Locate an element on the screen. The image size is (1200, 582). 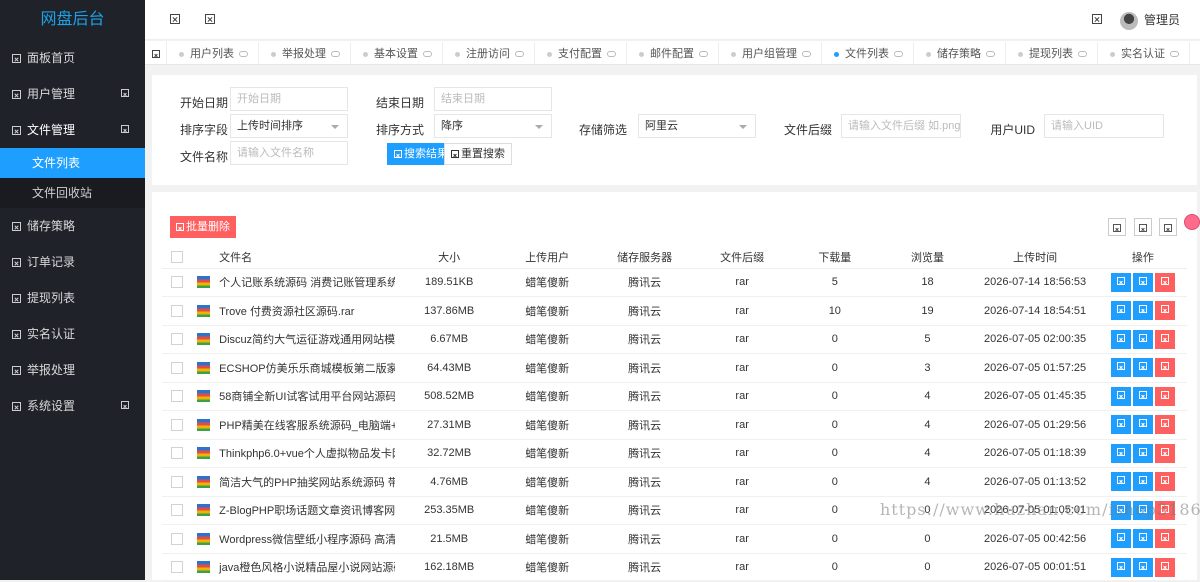
start-date-input: 开始日期 is located at coordinates (289, 99).